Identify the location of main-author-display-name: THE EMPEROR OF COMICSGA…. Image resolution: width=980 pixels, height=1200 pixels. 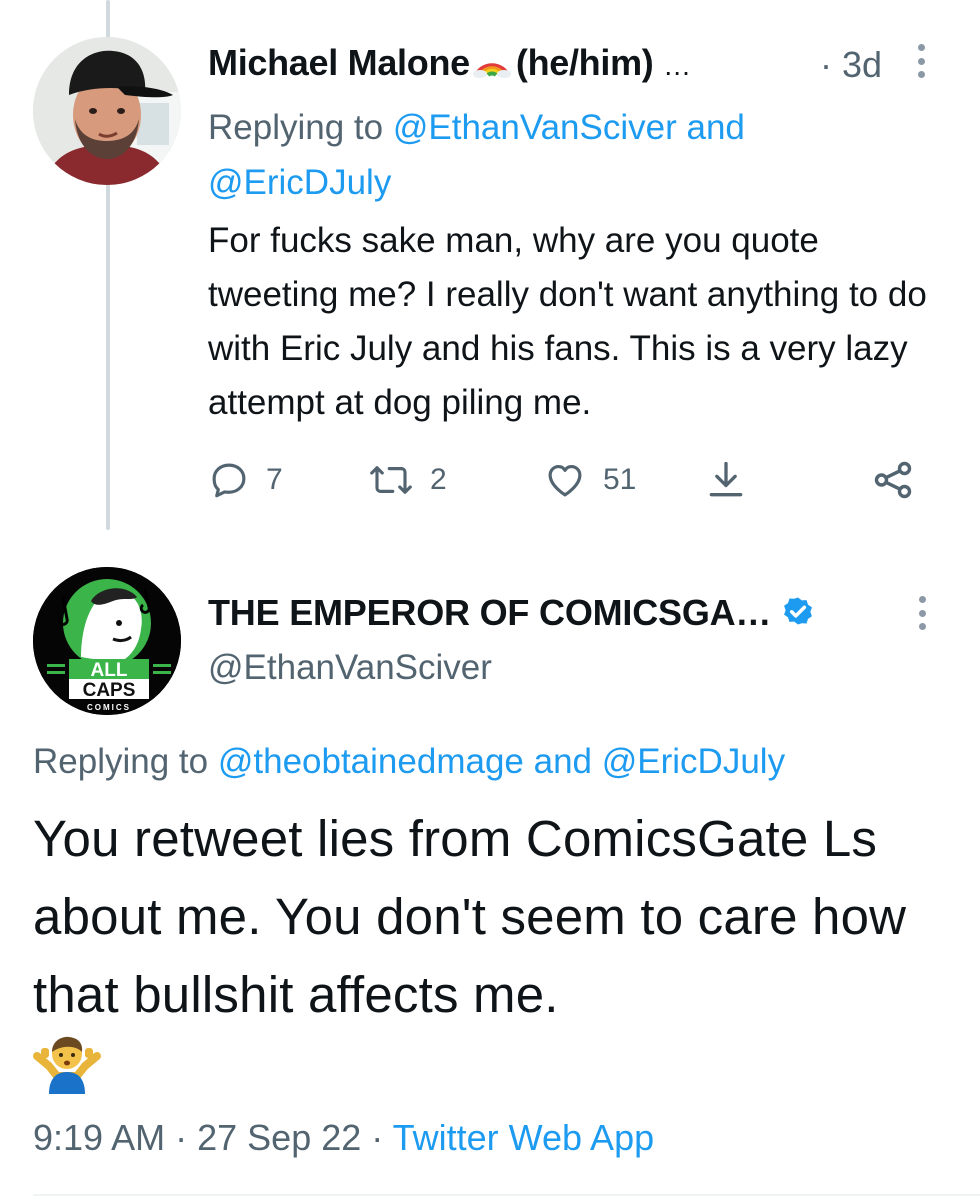
(489, 612).